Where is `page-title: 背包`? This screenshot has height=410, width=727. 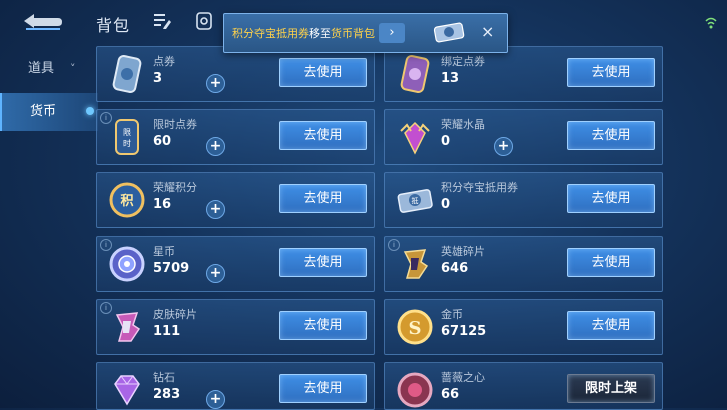
page-title: 背包 is located at coordinates (113, 25).